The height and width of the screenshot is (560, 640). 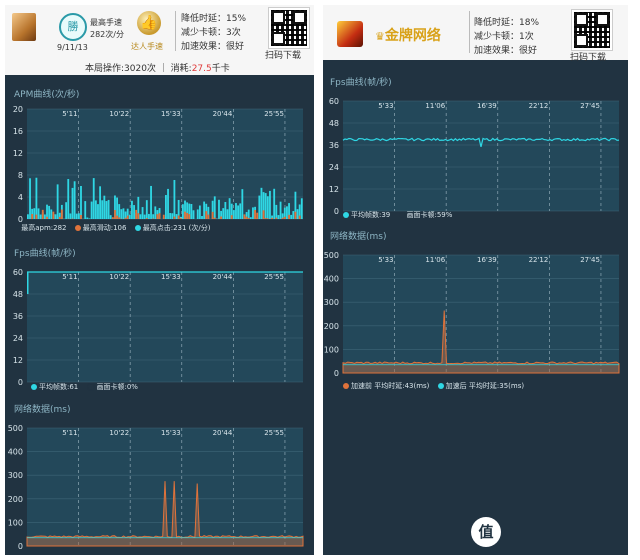 What do you see at coordinates (481, 314) in the screenshot?
I see `plot-area` at bounding box center [481, 314].